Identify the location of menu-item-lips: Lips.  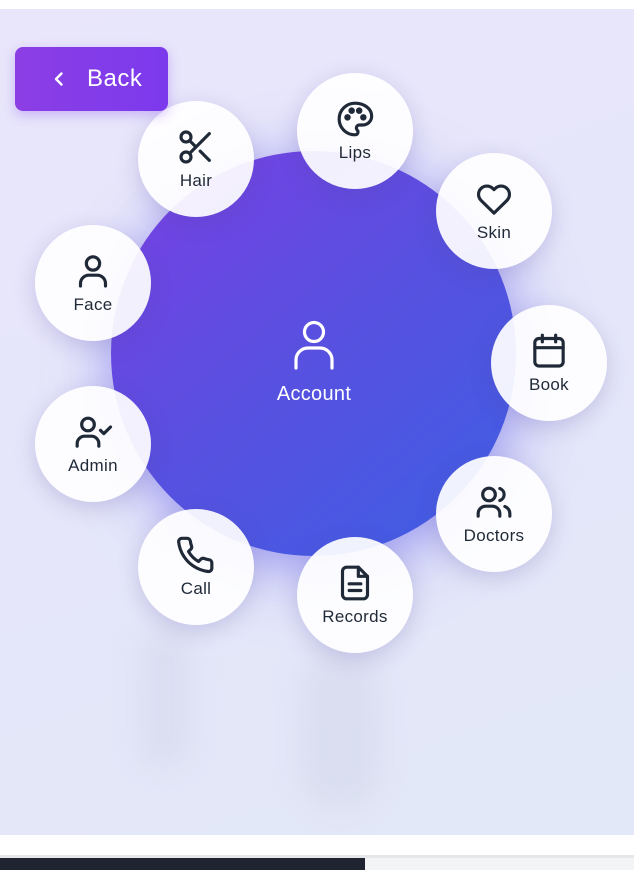
(355, 131).